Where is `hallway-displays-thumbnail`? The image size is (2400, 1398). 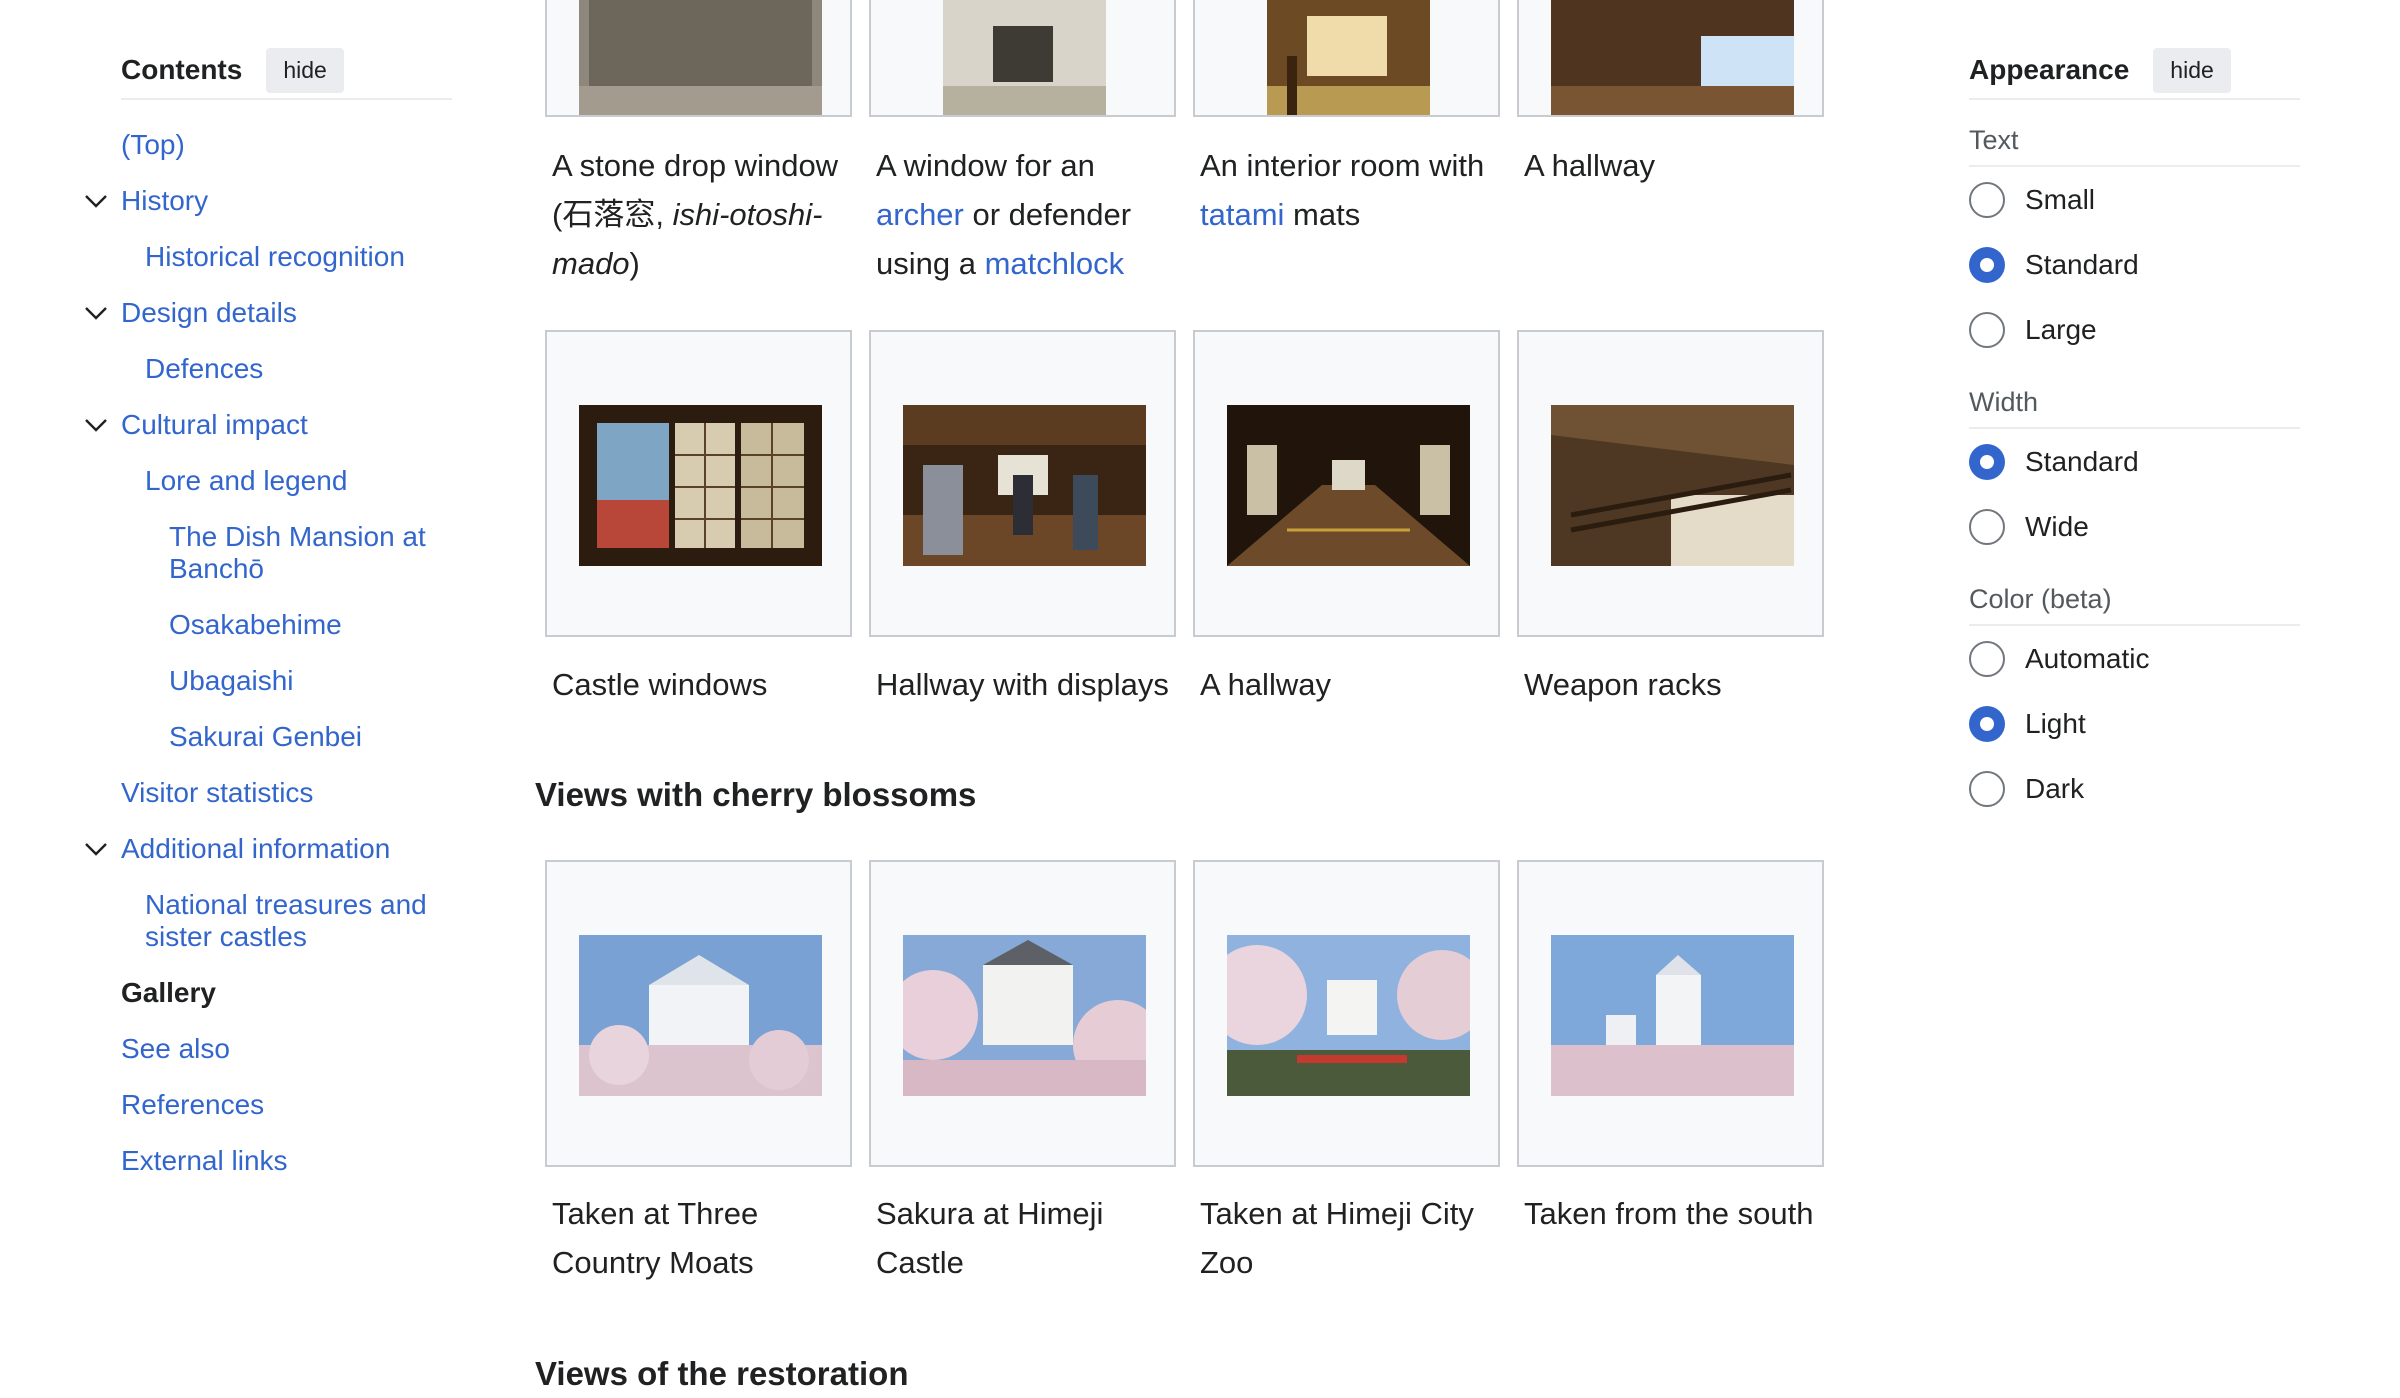 hallway-displays-thumbnail is located at coordinates (1024, 485).